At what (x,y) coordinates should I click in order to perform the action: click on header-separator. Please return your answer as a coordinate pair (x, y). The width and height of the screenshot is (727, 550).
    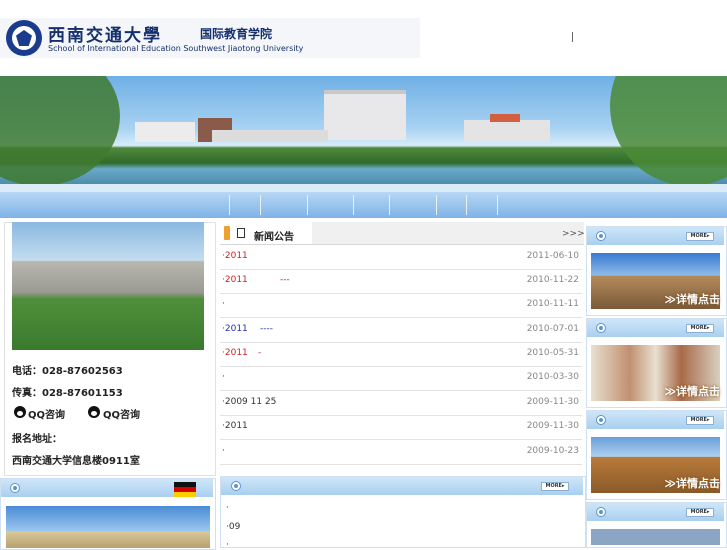
    Looking at the image, I should click on (572, 37).